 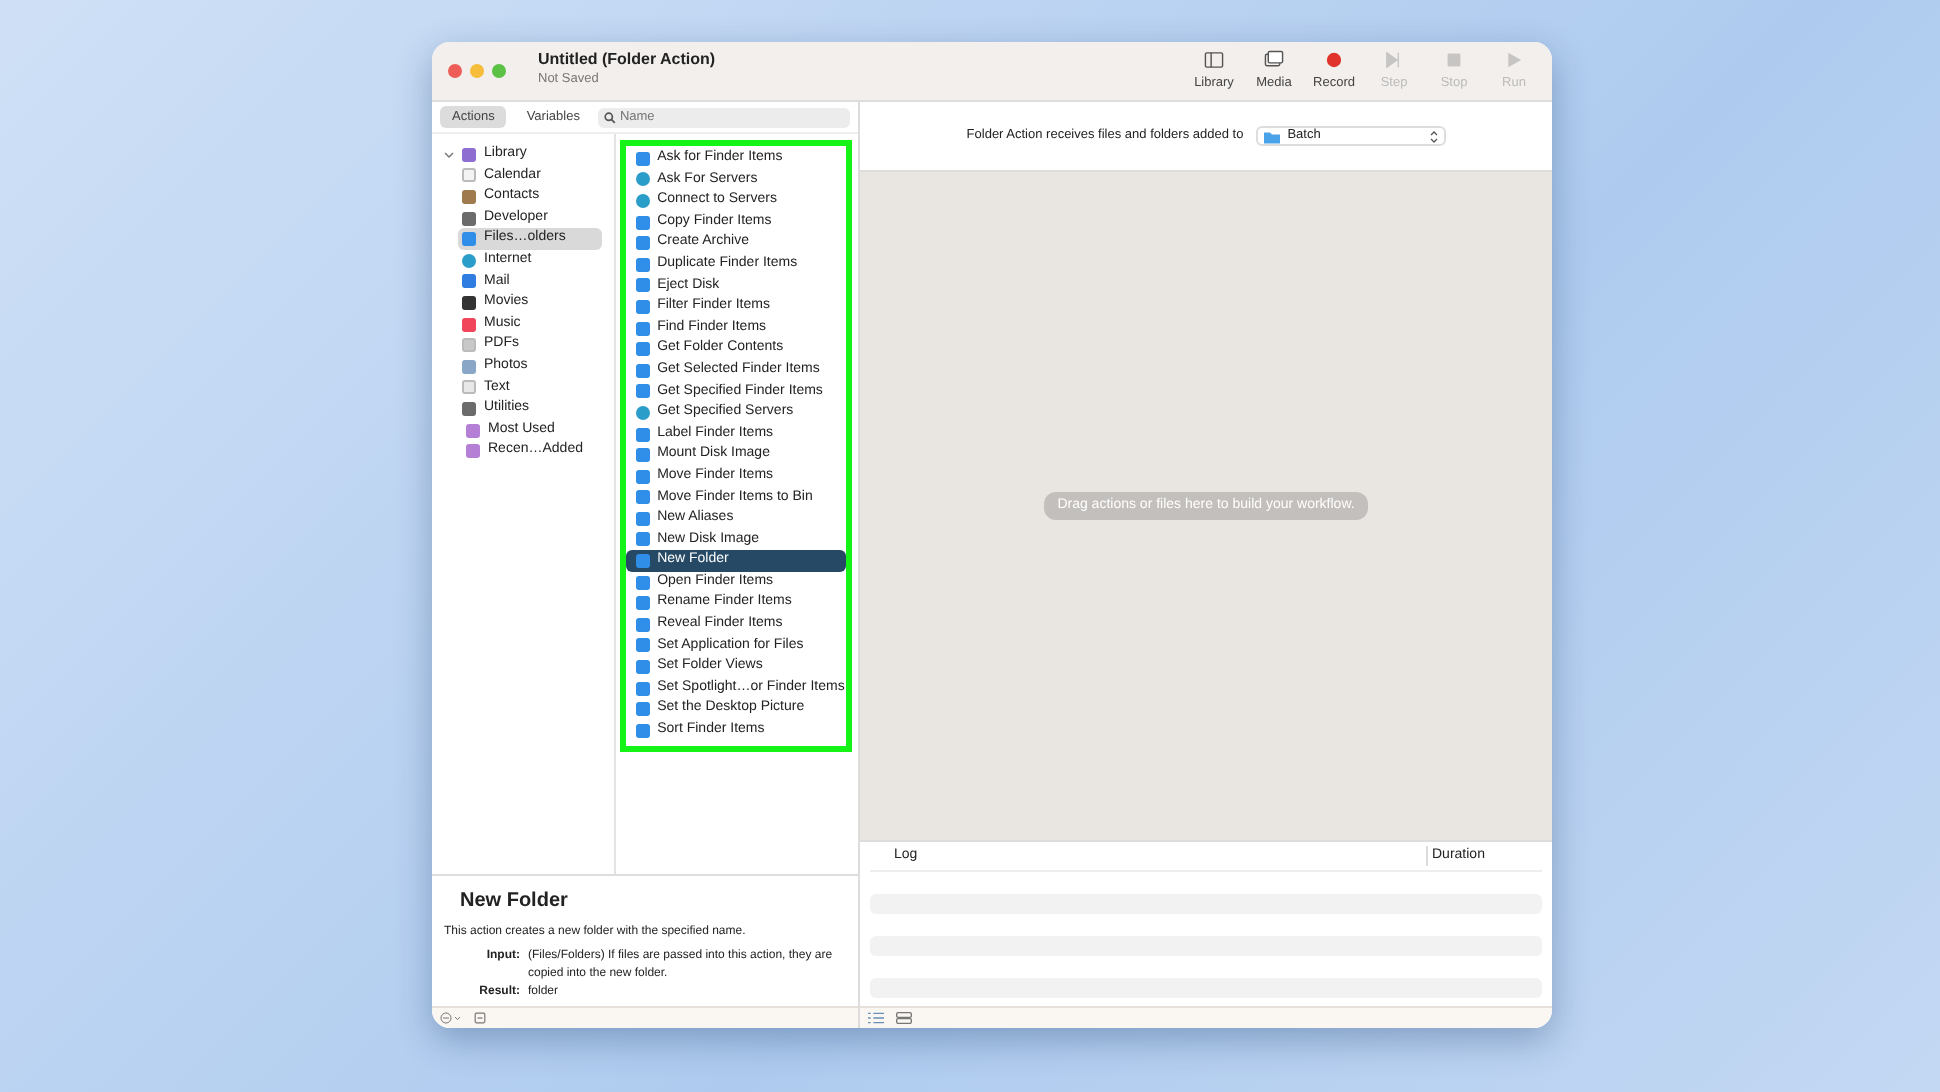 What do you see at coordinates (480, 1018) in the screenshot?
I see `description-toggle-icon` at bounding box center [480, 1018].